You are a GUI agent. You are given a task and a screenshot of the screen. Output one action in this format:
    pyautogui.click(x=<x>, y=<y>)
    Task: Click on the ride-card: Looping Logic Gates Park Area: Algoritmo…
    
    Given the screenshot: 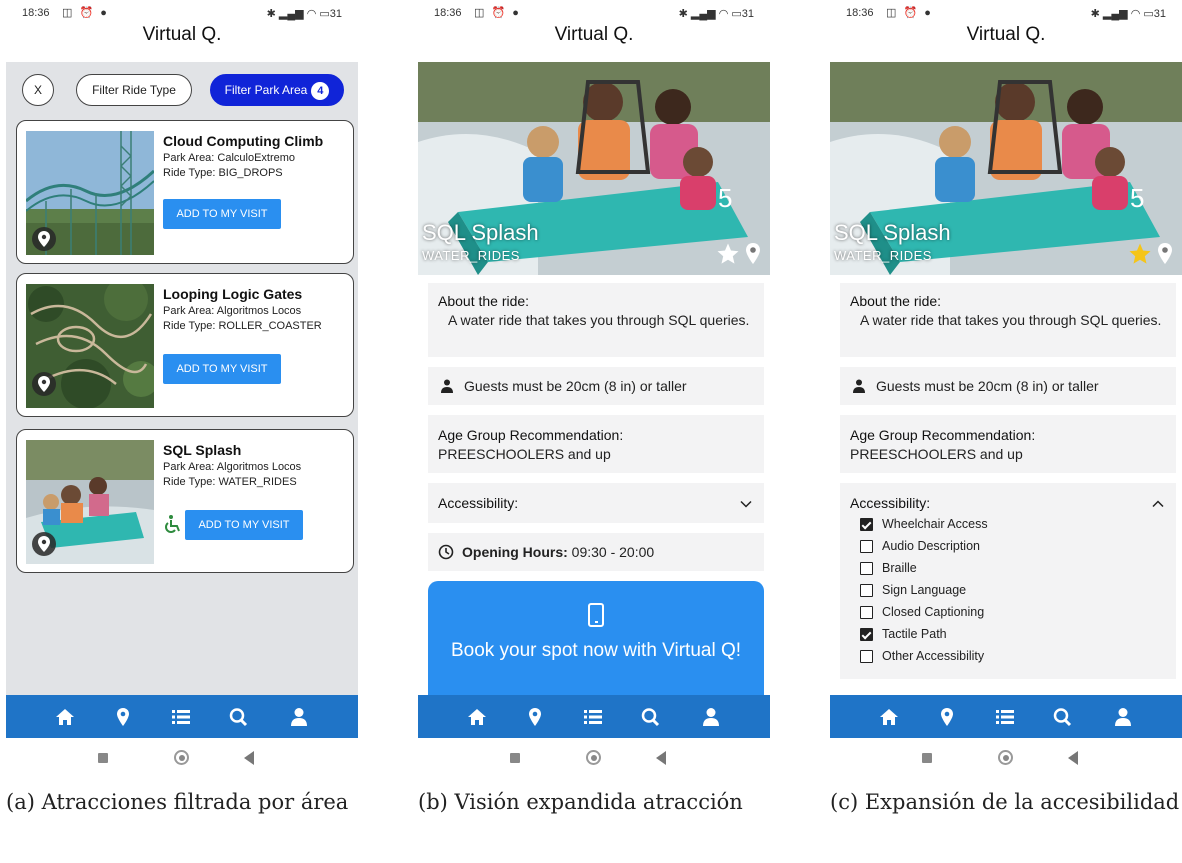 What is the action you would take?
    pyautogui.click(x=185, y=345)
    